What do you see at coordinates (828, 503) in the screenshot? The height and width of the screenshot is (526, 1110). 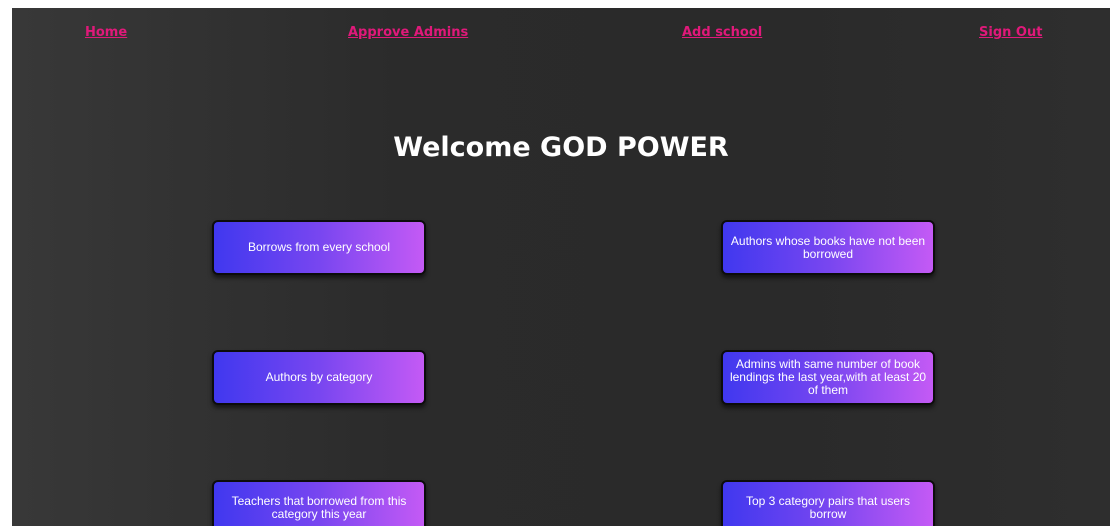 I see `top-category-pairs-button: Top 3 category pairs that users borrow` at bounding box center [828, 503].